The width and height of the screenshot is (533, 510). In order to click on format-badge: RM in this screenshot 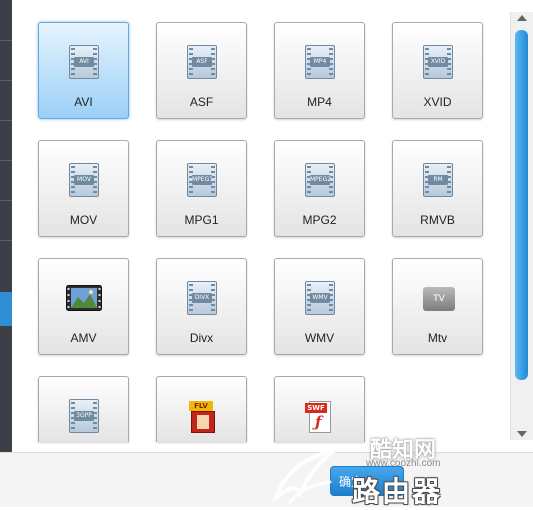, I will do `click(438, 180)`.